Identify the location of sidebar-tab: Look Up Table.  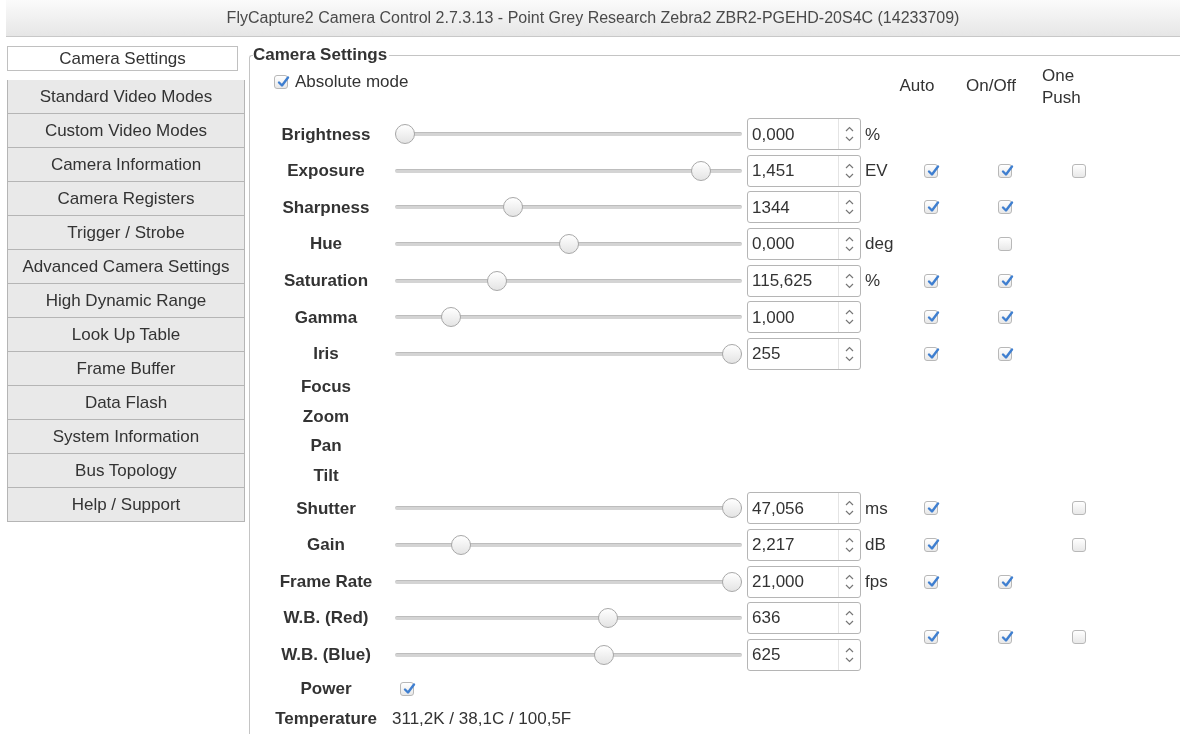
(126, 335).